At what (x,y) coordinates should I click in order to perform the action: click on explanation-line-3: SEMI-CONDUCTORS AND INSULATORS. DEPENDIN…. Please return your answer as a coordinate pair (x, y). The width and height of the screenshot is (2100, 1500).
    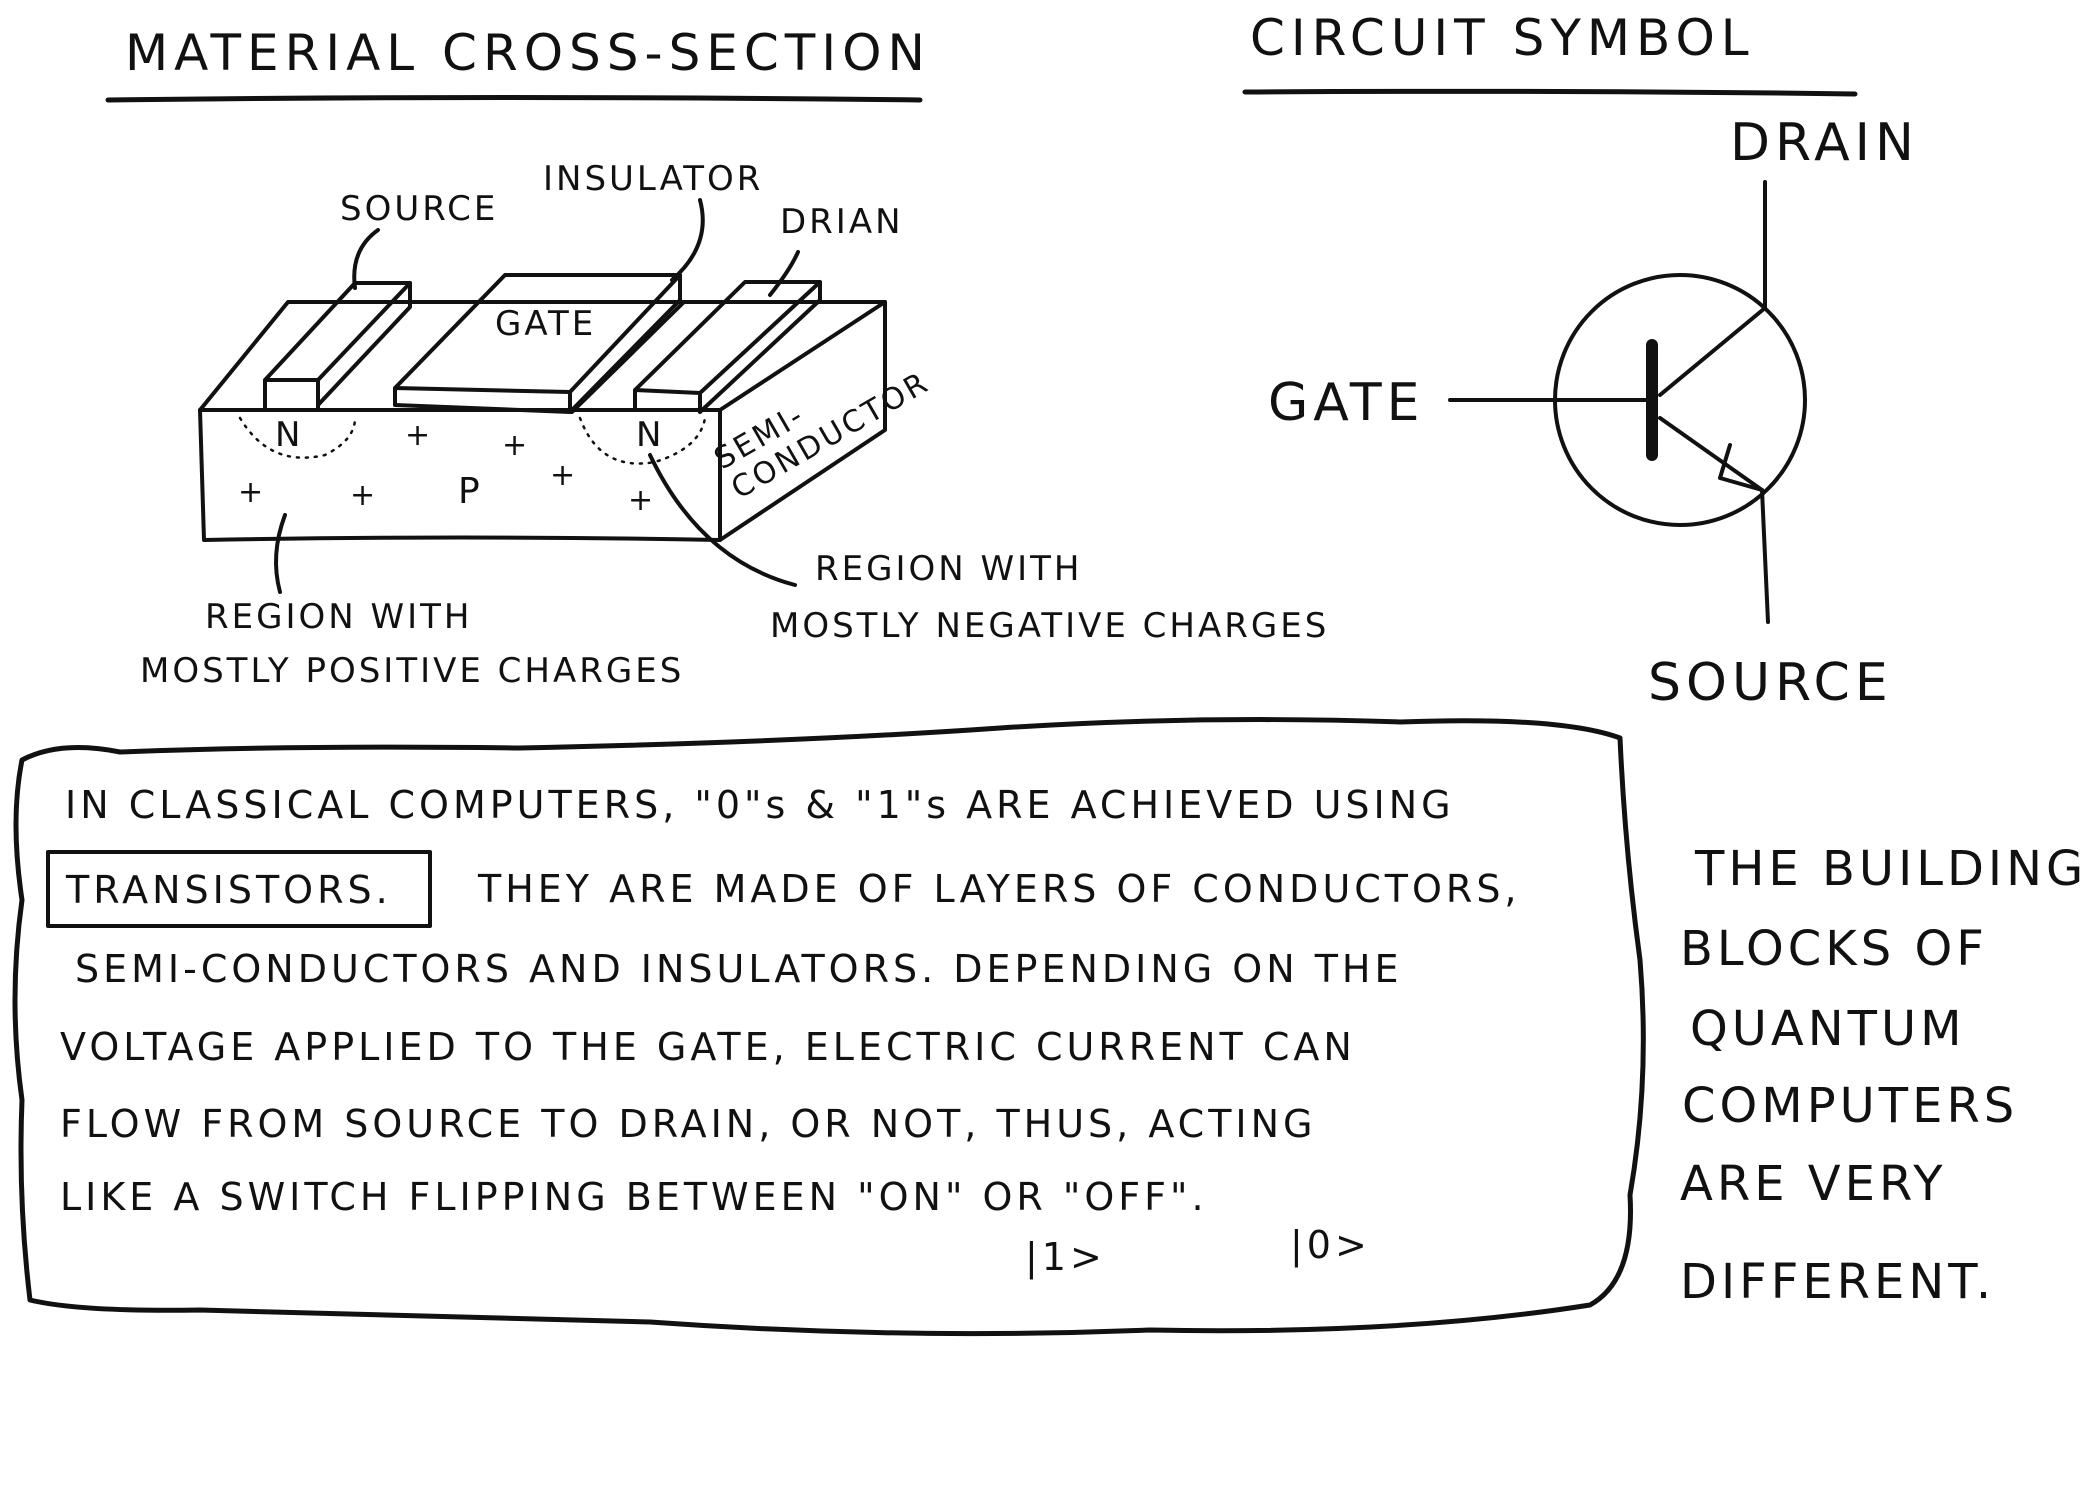
    Looking at the image, I should click on (739, 969).